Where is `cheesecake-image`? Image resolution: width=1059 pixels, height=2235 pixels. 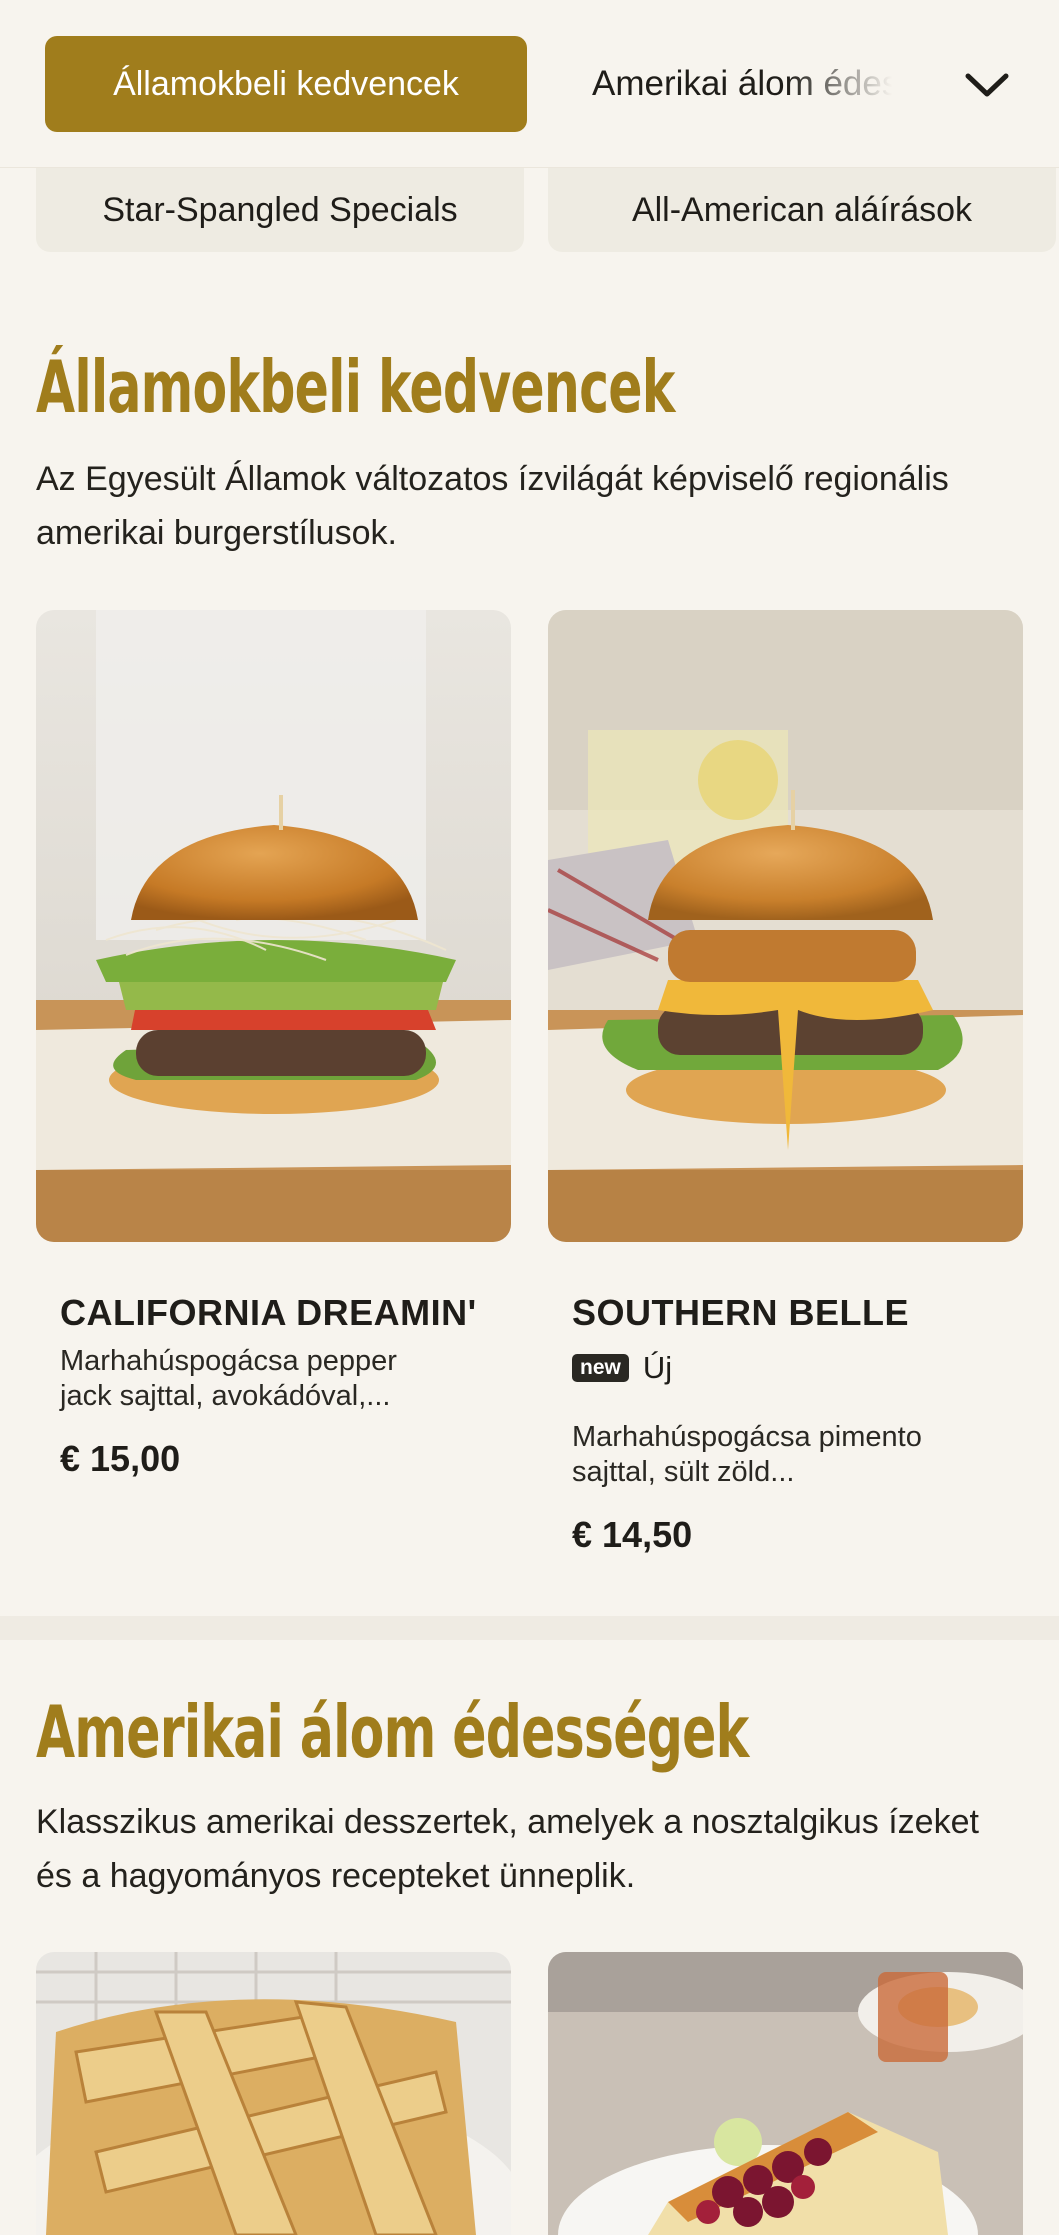 cheesecake-image is located at coordinates (785, 2093).